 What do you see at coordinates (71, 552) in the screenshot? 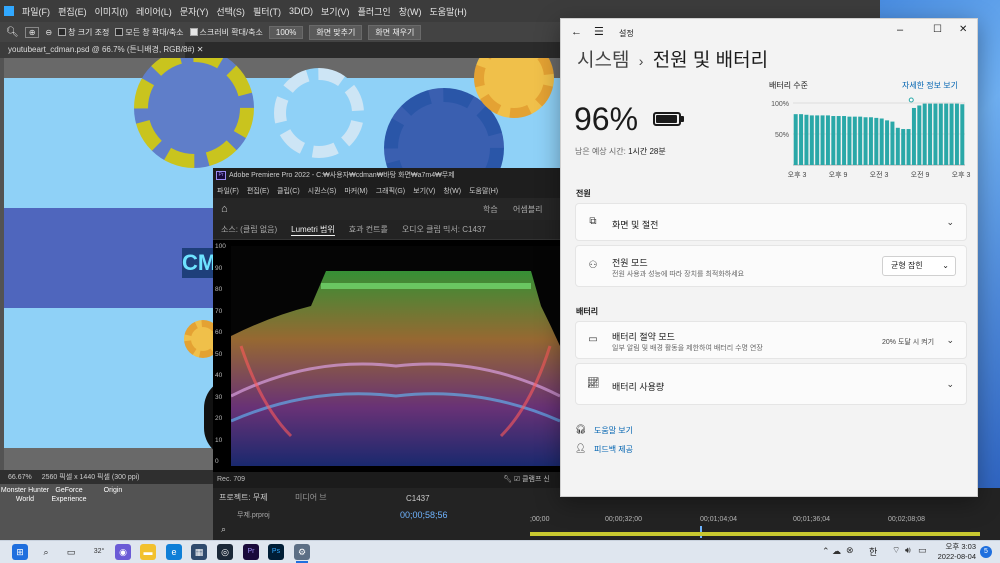
I see `task-view-icon: ▭` at bounding box center [71, 552].